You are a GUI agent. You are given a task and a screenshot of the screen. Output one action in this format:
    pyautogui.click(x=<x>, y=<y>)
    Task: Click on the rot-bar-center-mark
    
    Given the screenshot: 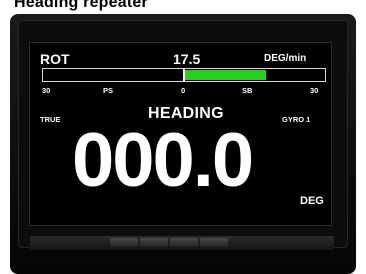 What is the action you would take?
    pyautogui.click(x=184, y=75)
    